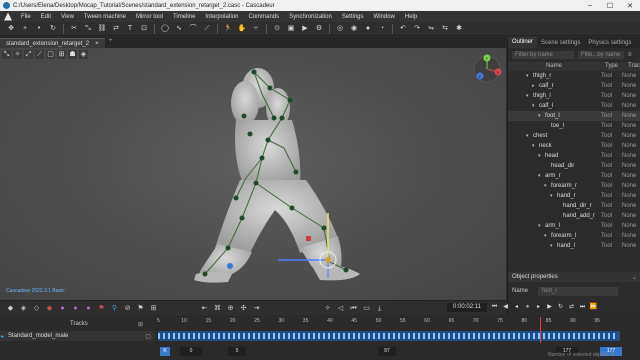 This screenshot has width=640, height=360. Describe the element at coordinates (411, 17) in the screenshot. I see `menu-help: Help` at that location.